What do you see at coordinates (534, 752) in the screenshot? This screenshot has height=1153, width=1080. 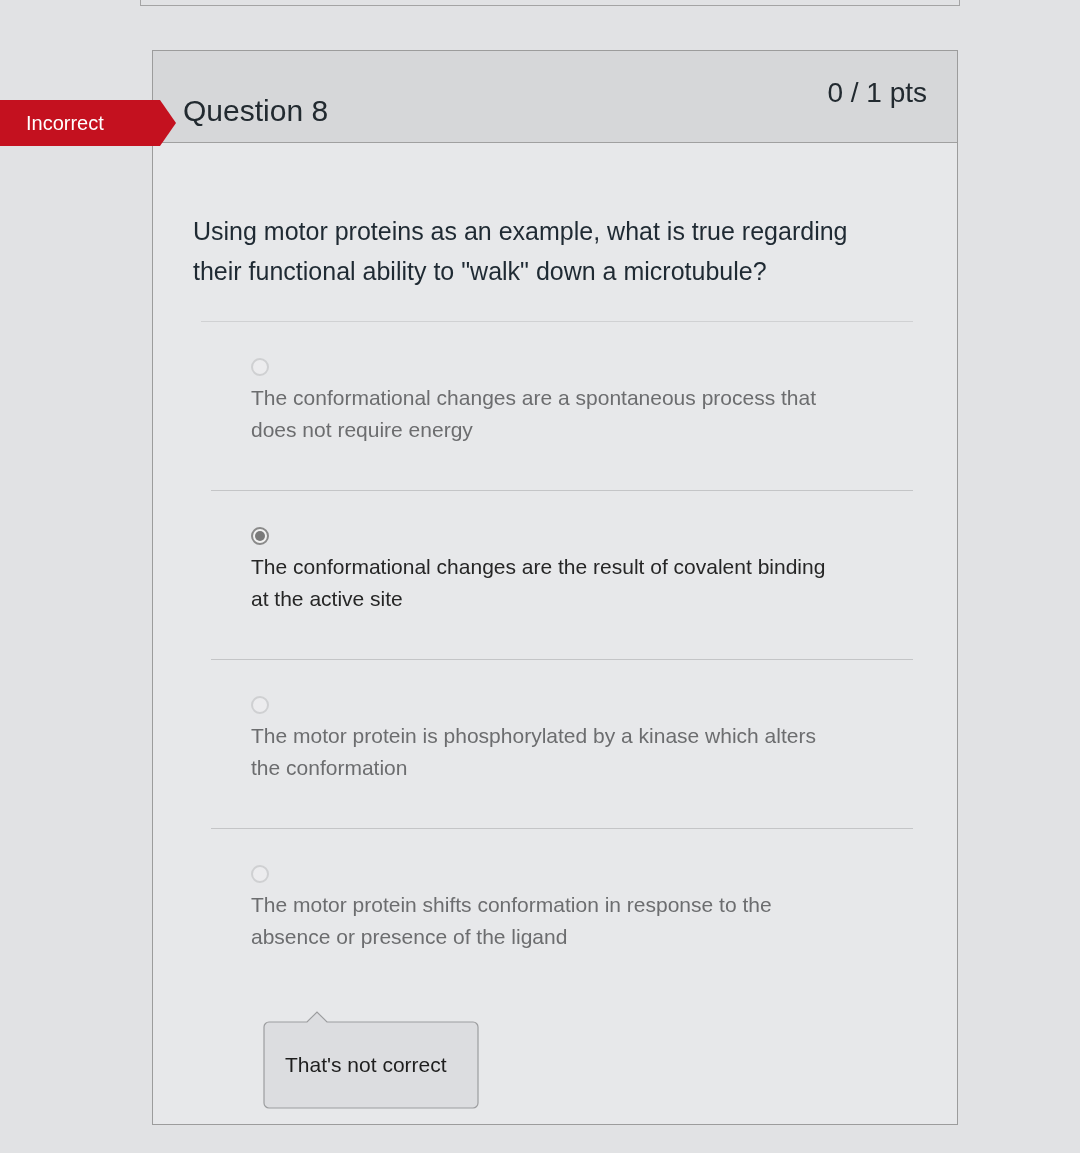 I see `answer-text: The motor protein is phosphorylated by a kinase which alters the conformation` at bounding box center [534, 752].